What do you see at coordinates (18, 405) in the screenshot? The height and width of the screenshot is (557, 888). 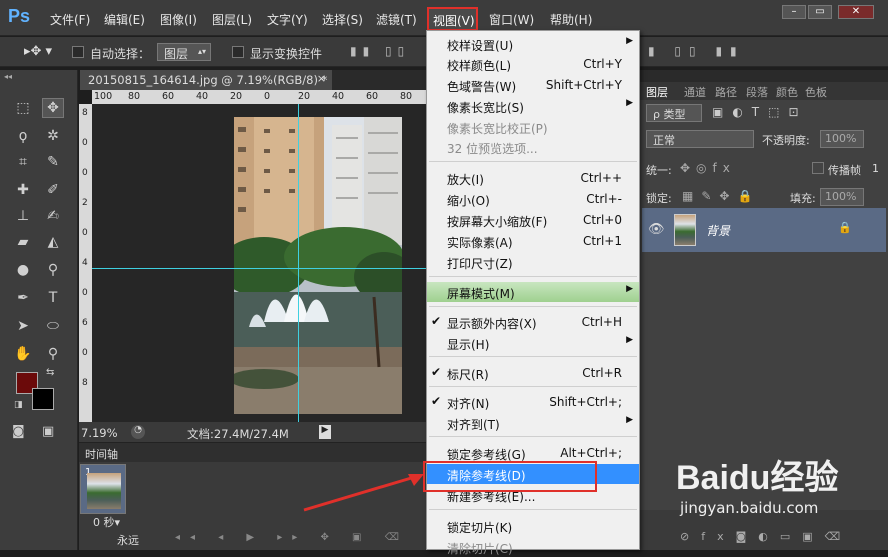 I see `default-colors-icon: ◨` at bounding box center [18, 405].